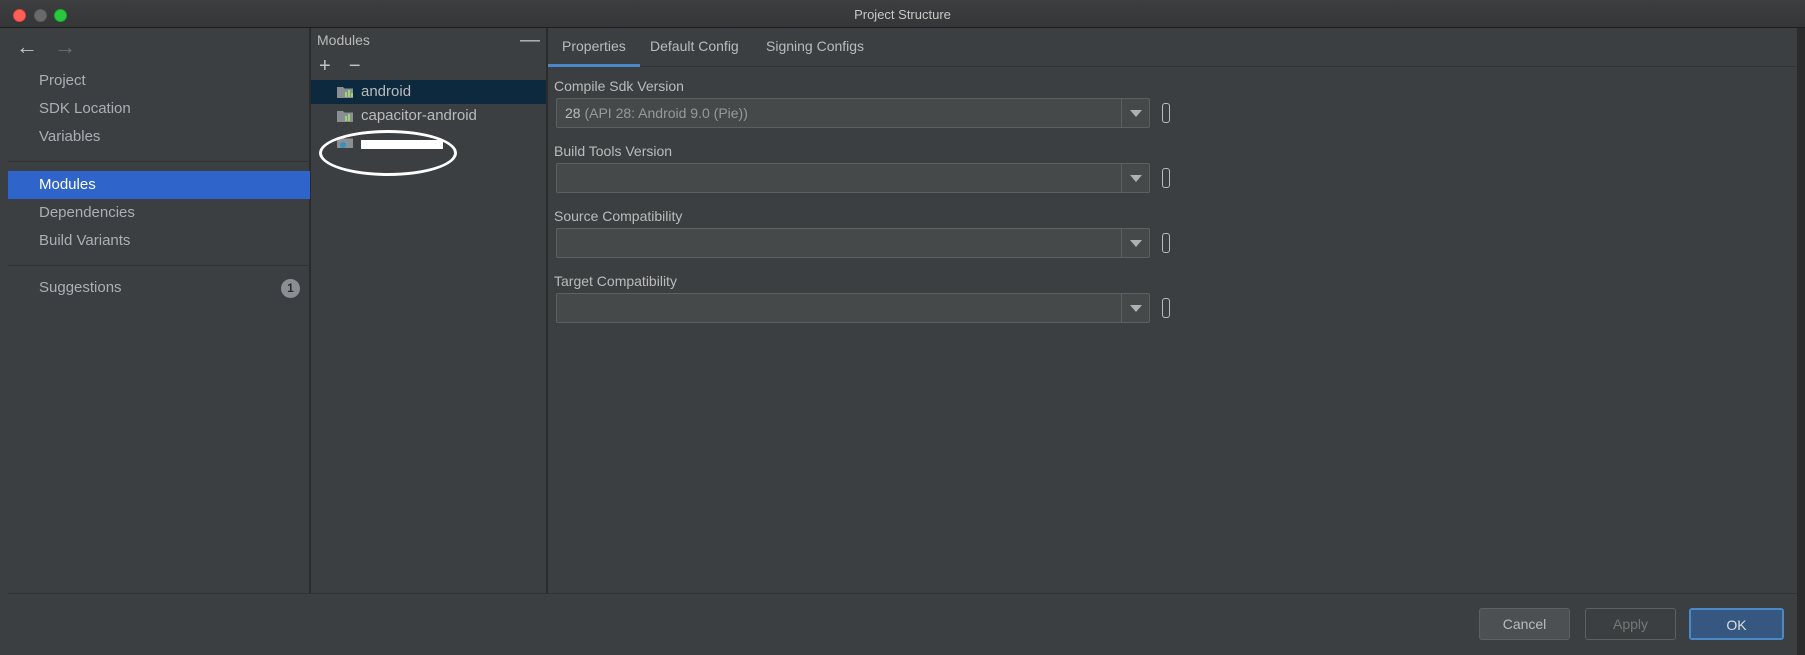 Image resolution: width=1805 pixels, height=655 pixels. What do you see at coordinates (530, 40) in the screenshot?
I see `collapse-panel-icon: —` at bounding box center [530, 40].